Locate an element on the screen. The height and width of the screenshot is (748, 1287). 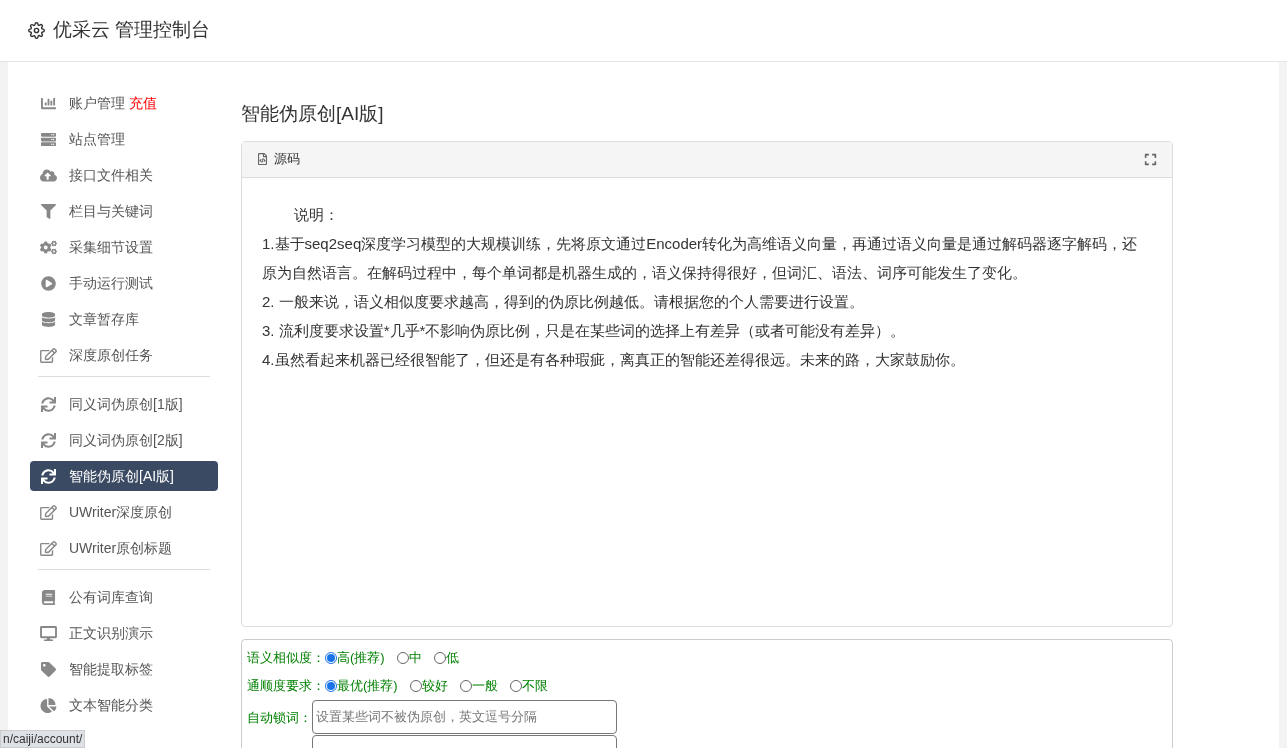
sidebar-item: 接口文件相关 is located at coordinates (124, 175).